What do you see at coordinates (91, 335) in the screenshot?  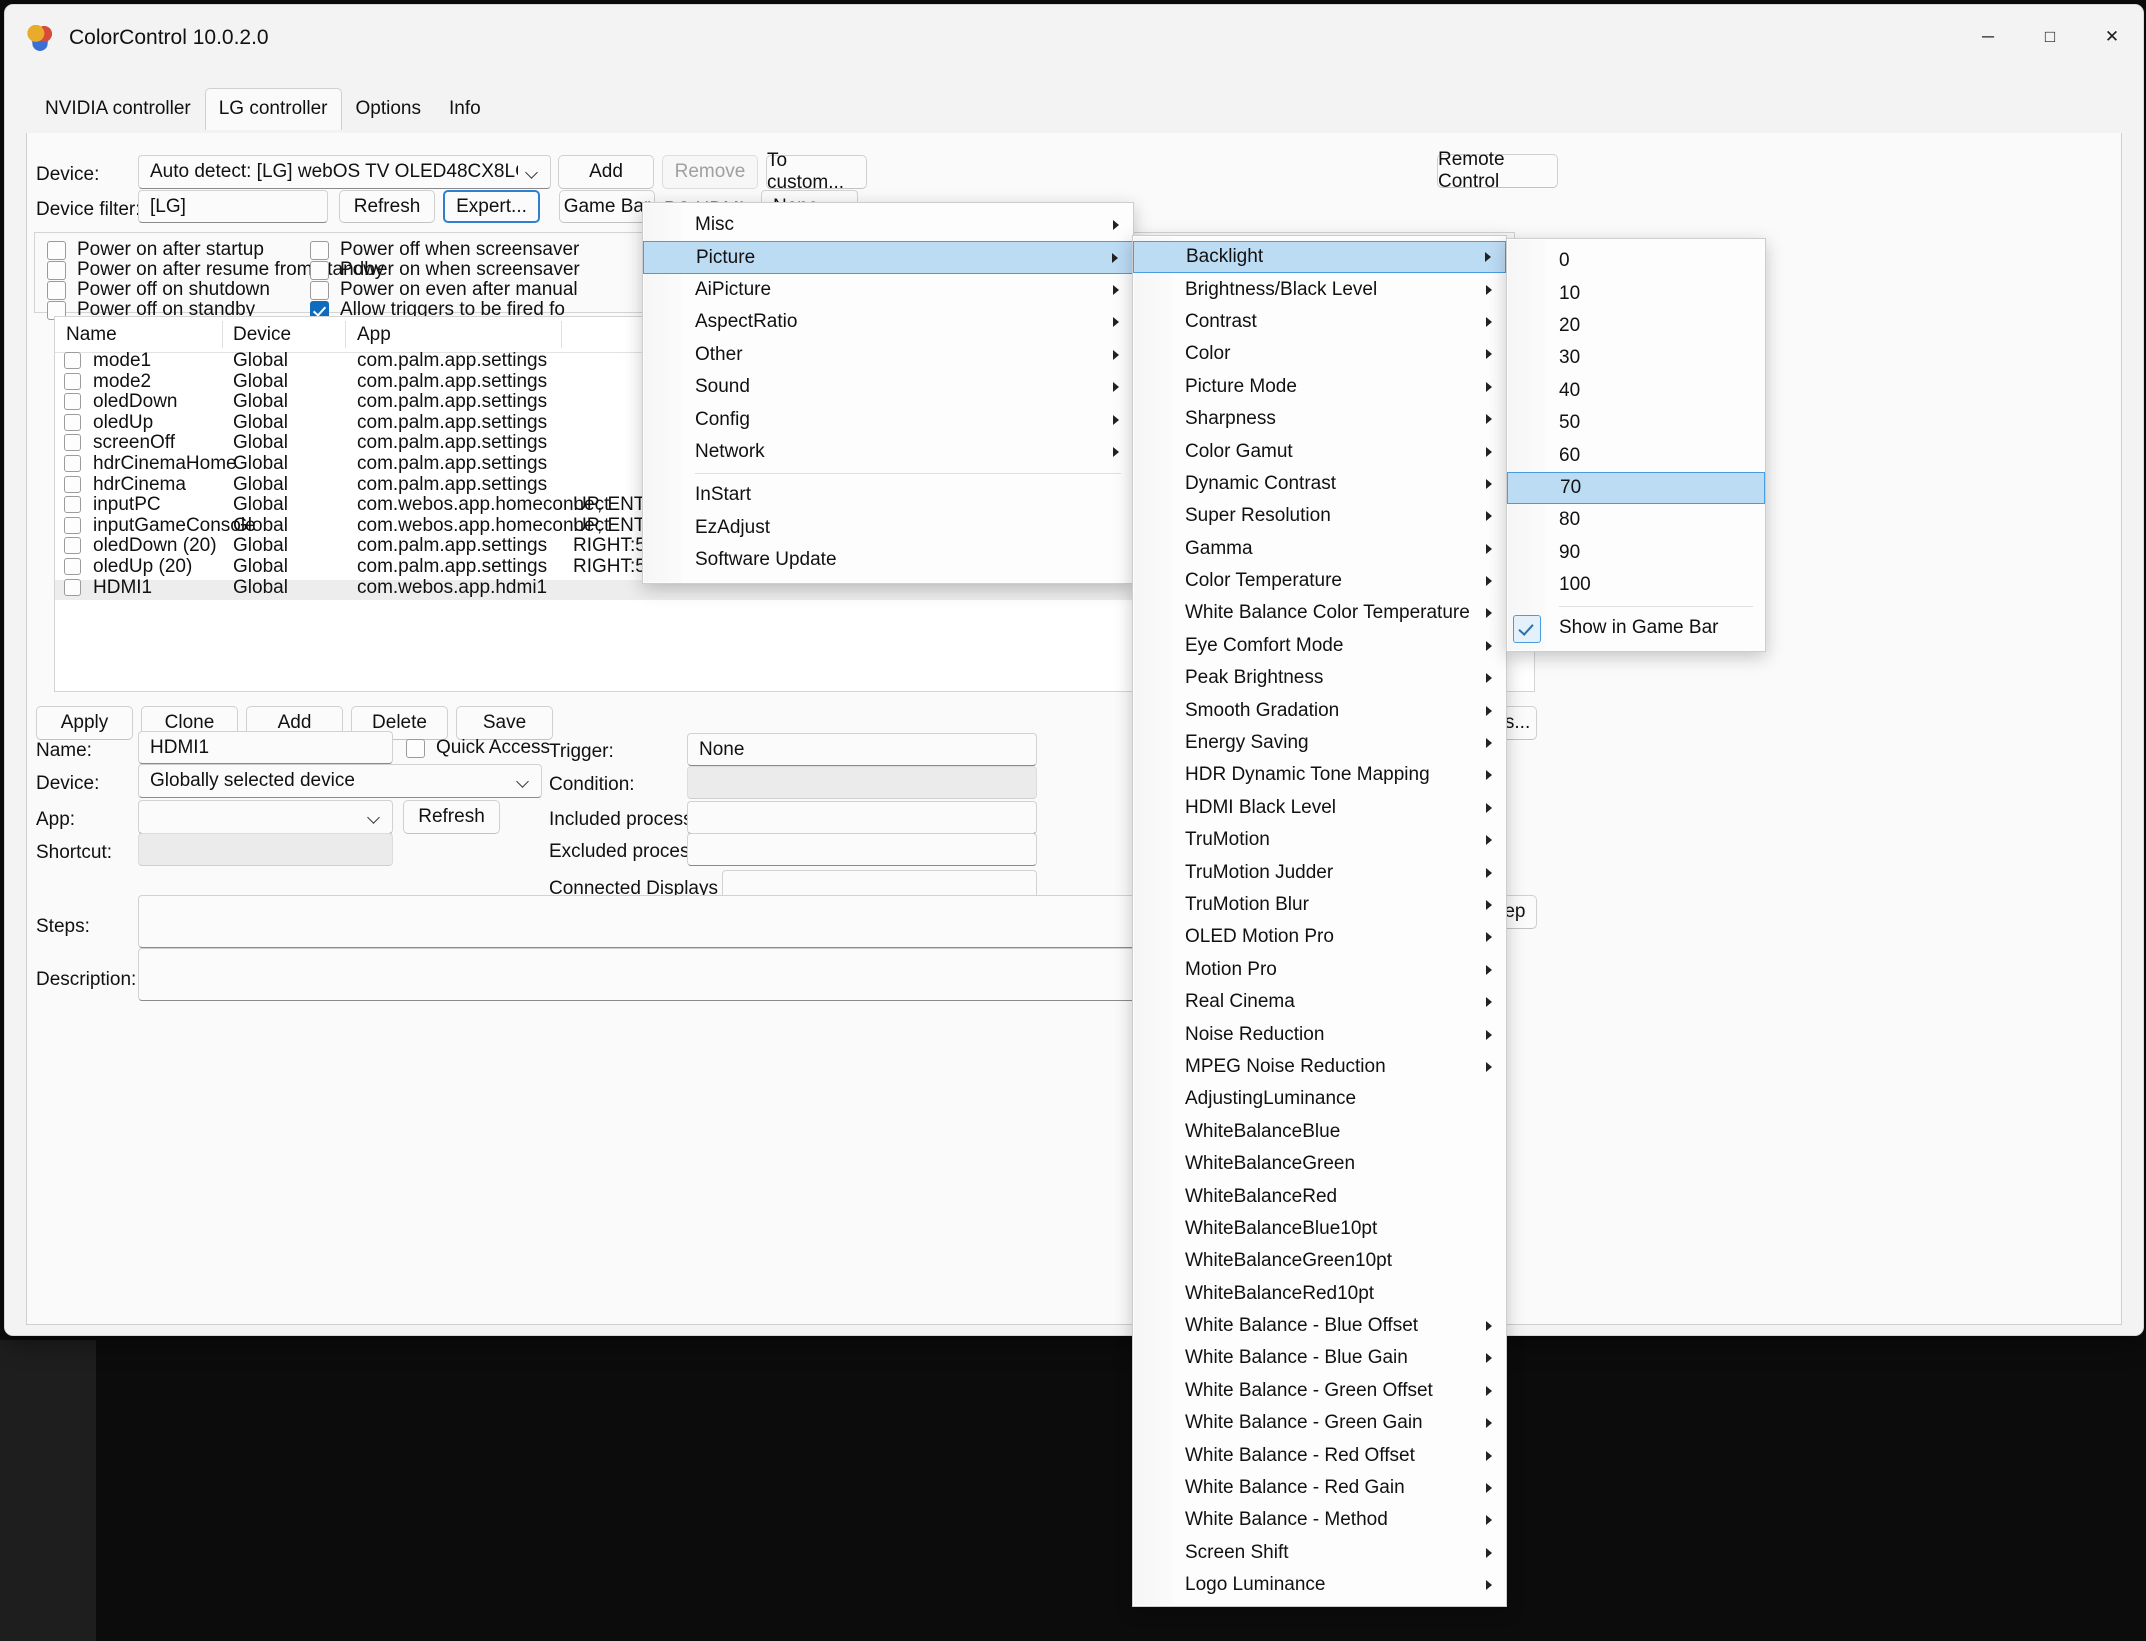 I see `column-header-name: Name` at bounding box center [91, 335].